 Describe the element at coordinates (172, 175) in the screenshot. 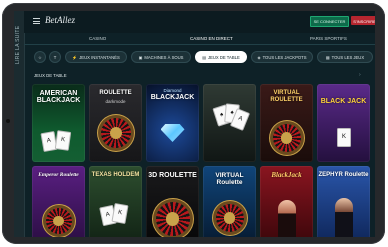

I see `game-title: 3D ROULETTE` at that location.